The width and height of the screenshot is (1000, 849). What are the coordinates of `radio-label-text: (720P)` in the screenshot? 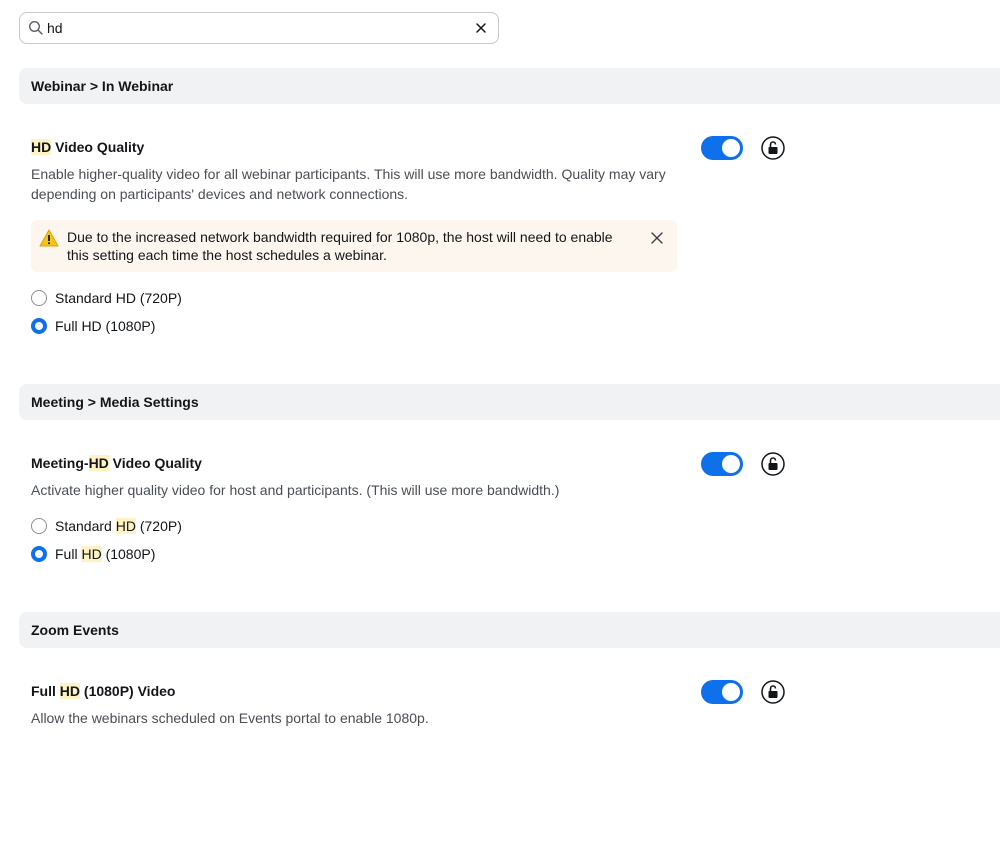 It's located at (158, 526).